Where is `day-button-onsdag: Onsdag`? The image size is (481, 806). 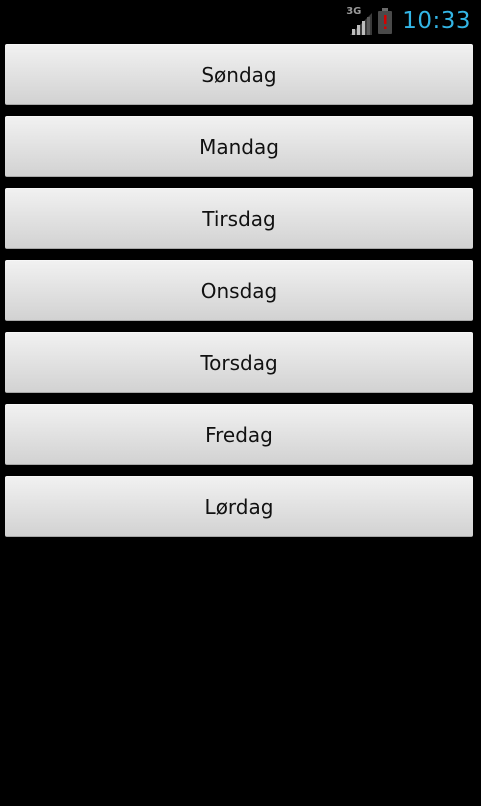 day-button-onsdag: Onsdag is located at coordinates (239, 290).